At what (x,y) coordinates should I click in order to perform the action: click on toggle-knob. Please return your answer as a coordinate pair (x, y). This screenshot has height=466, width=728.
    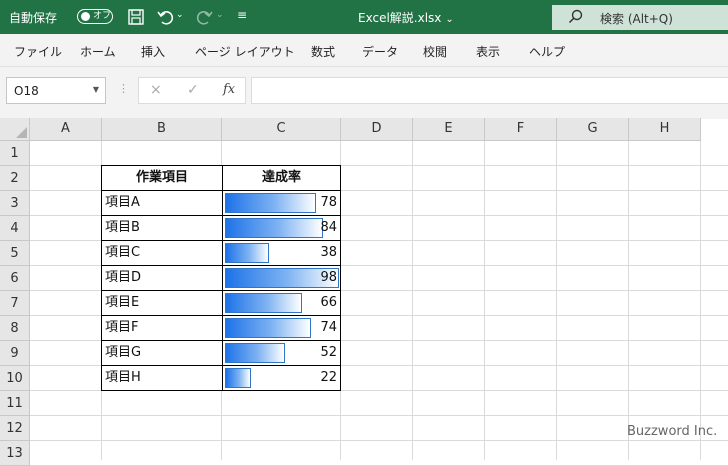
    Looking at the image, I should click on (85, 16).